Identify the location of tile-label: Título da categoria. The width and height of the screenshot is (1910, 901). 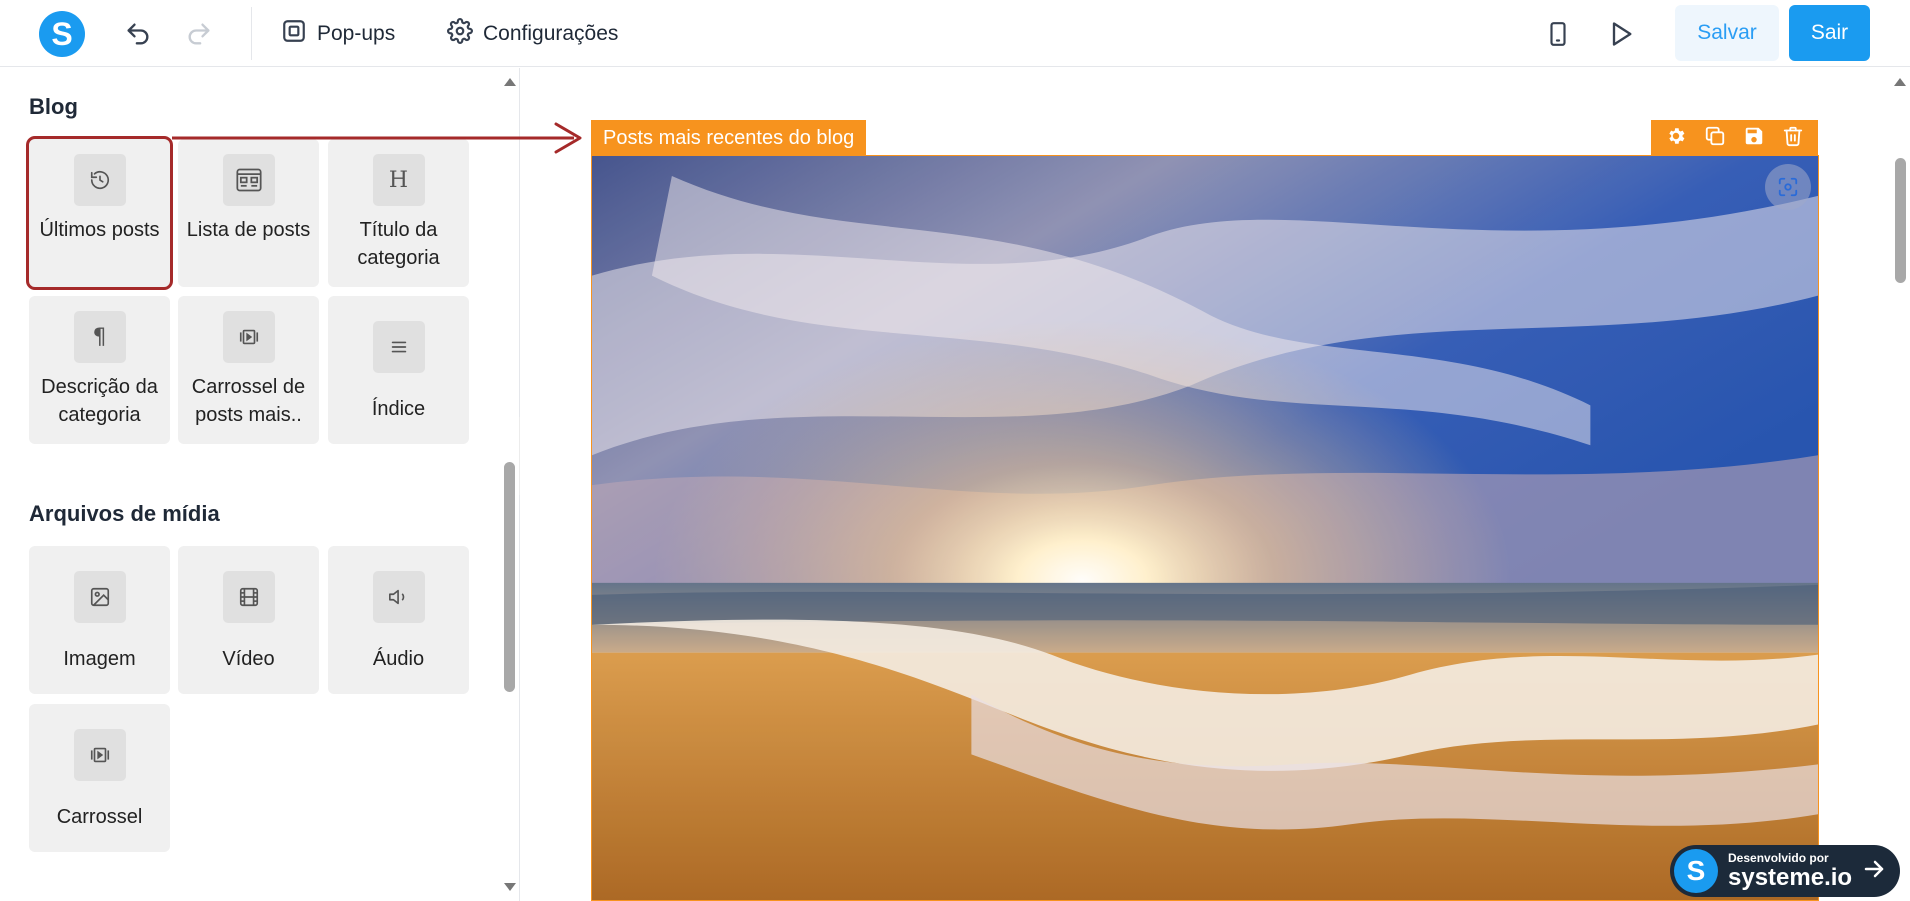
(398, 244).